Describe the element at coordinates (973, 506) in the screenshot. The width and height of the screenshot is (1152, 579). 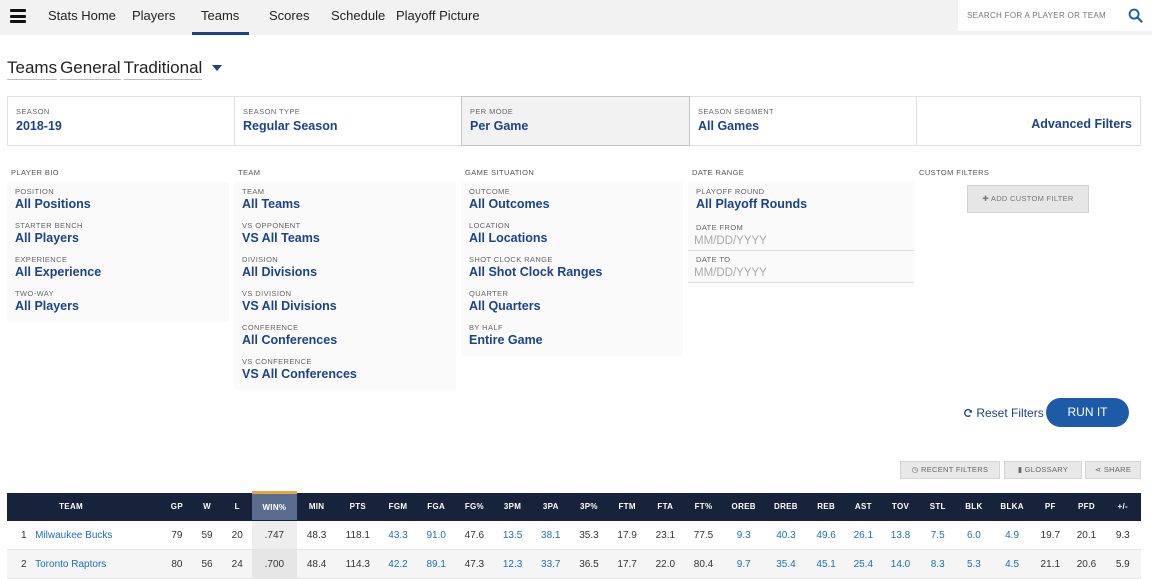
I see `col-blk: BLK` at that location.